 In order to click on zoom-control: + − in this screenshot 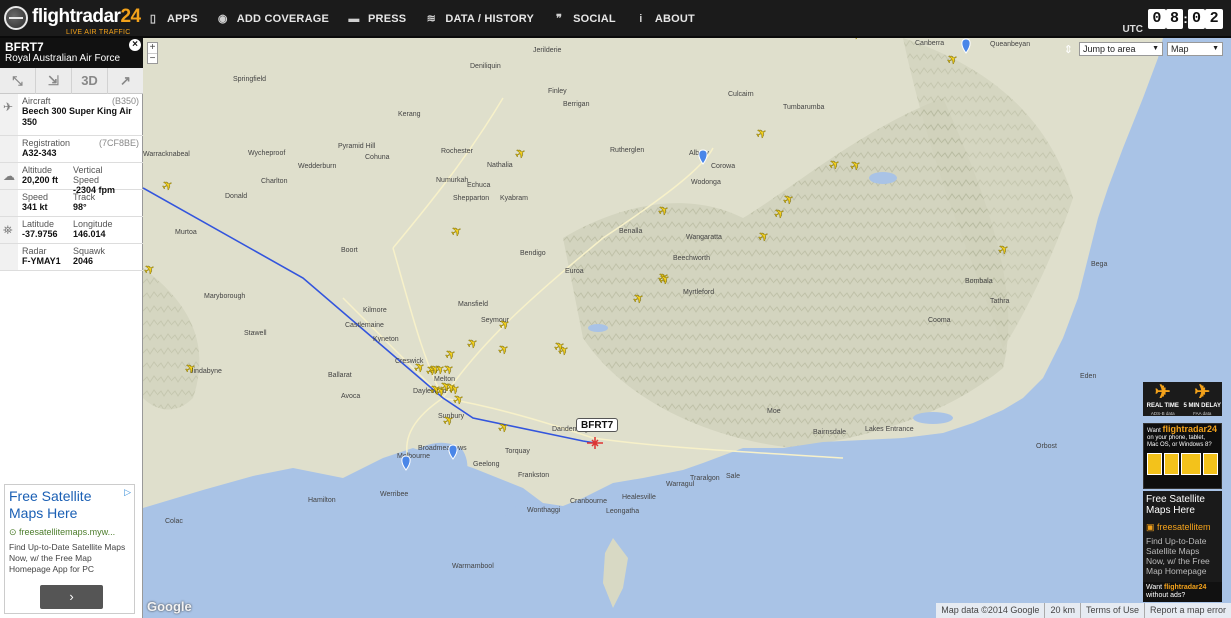, I will do `click(152, 53)`.